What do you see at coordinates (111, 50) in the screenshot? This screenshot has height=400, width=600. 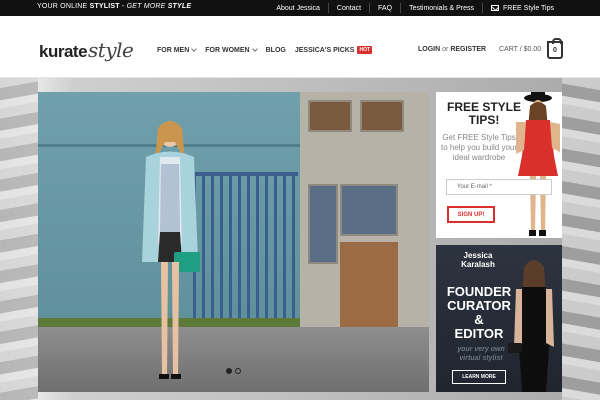 I see `logo-script-text: style` at bounding box center [111, 50].